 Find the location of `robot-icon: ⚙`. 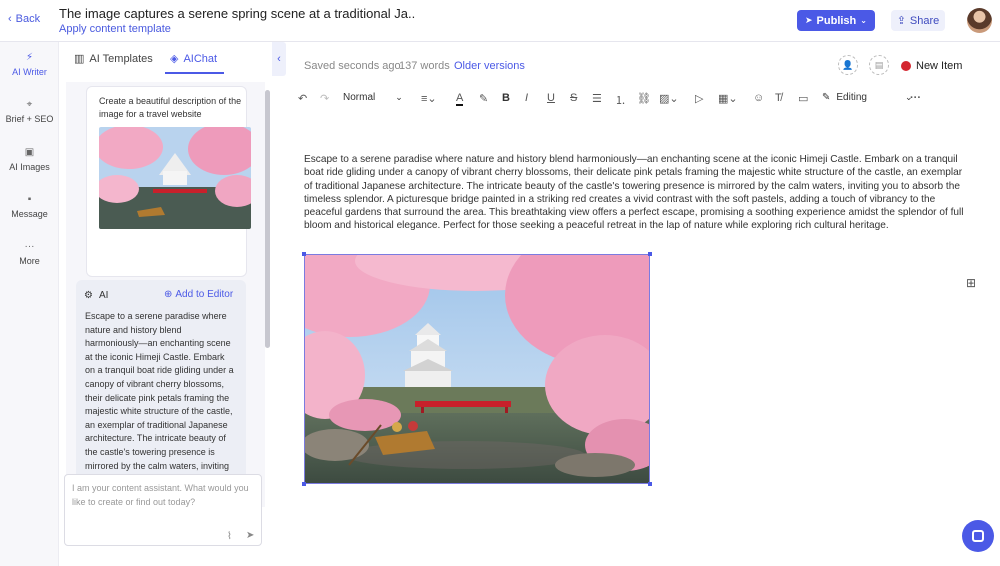

robot-icon: ⚙ is located at coordinates (88, 295).